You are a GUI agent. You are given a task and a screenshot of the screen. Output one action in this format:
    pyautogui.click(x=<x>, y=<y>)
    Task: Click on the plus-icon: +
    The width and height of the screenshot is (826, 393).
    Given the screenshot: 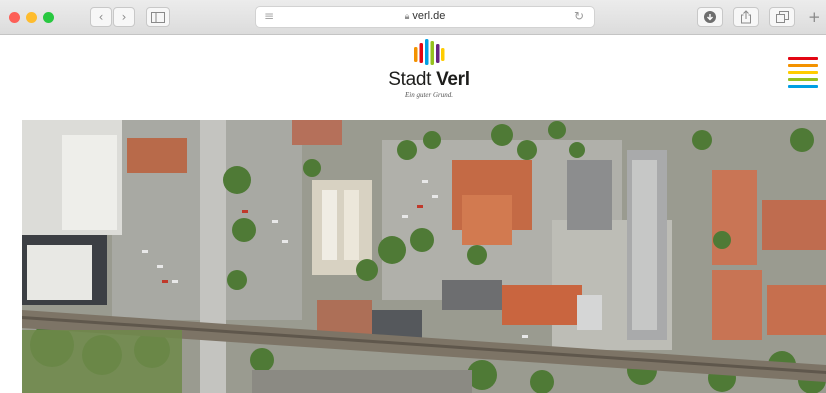 What is the action you would take?
    pyautogui.click(x=814, y=17)
    